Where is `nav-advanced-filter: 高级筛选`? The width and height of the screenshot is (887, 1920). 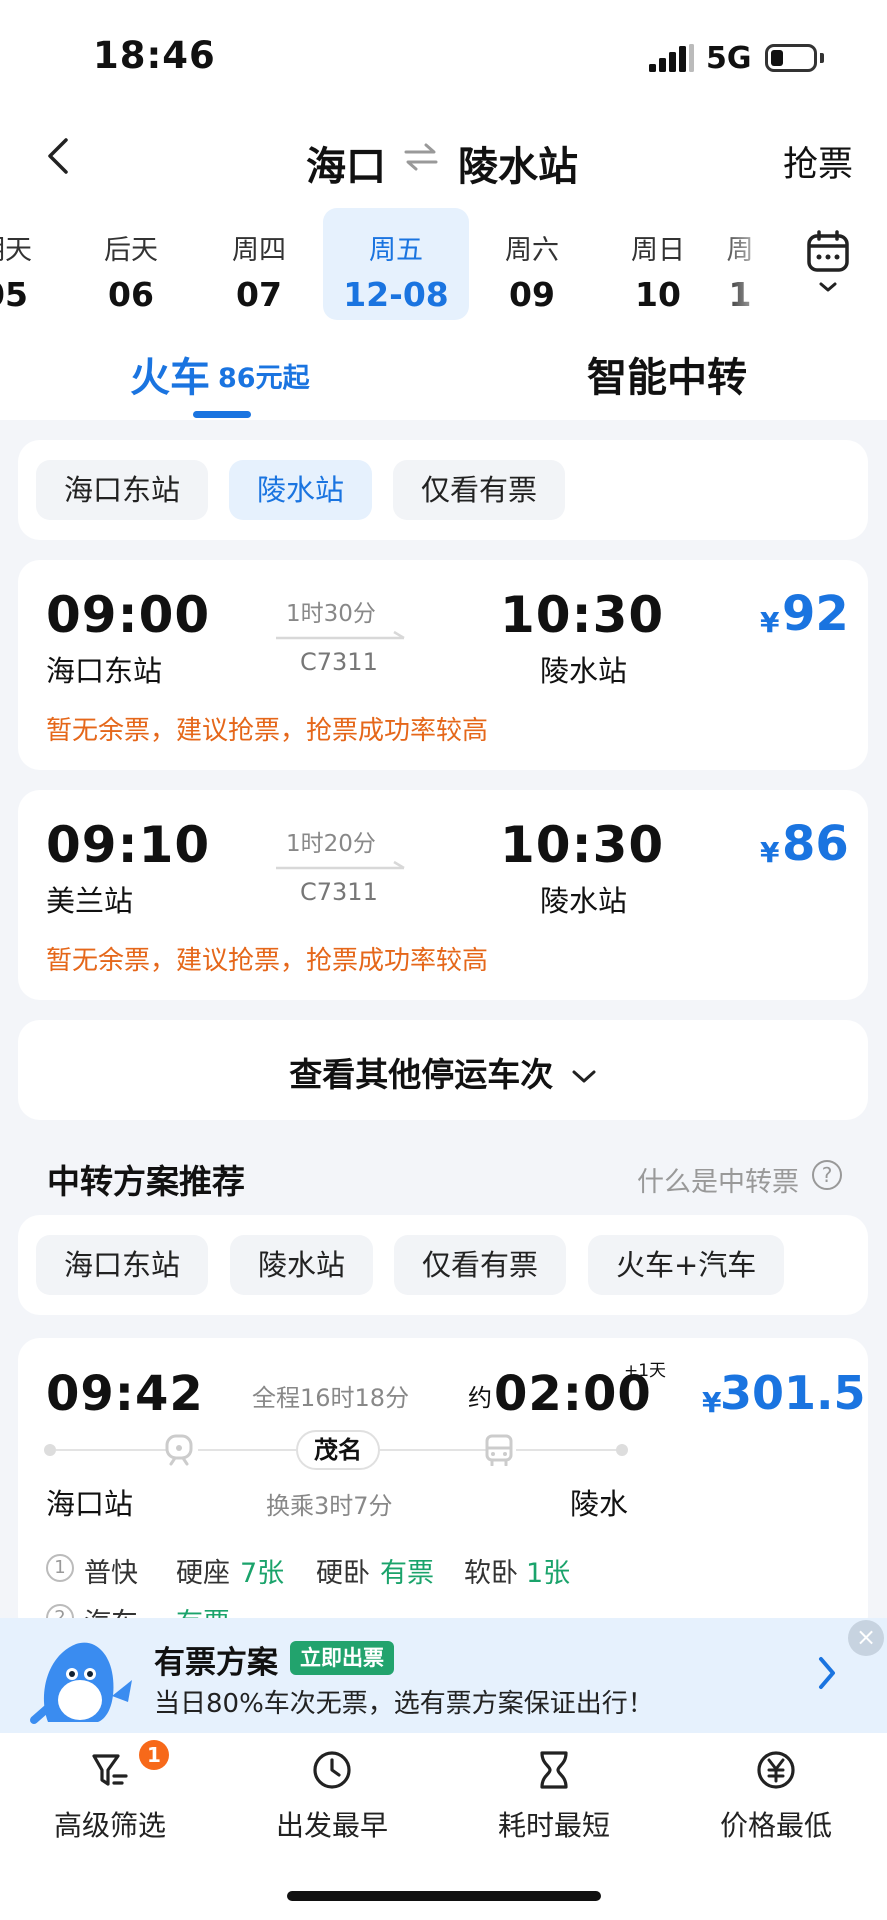 nav-advanced-filter: 高级筛选 is located at coordinates (110, 1796).